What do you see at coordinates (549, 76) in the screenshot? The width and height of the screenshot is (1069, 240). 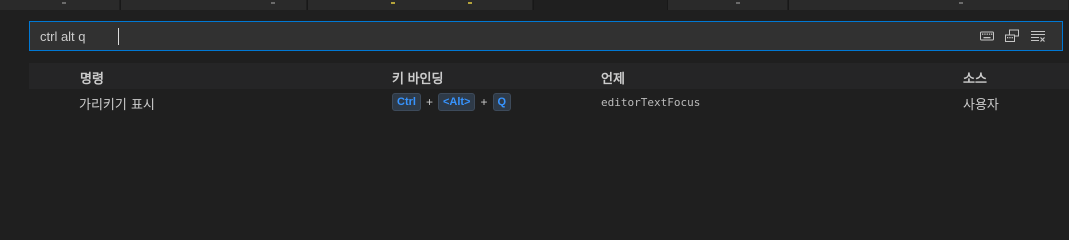 I see `table-header: 명령 키 바인딩 언제 소스` at bounding box center [549, 76].